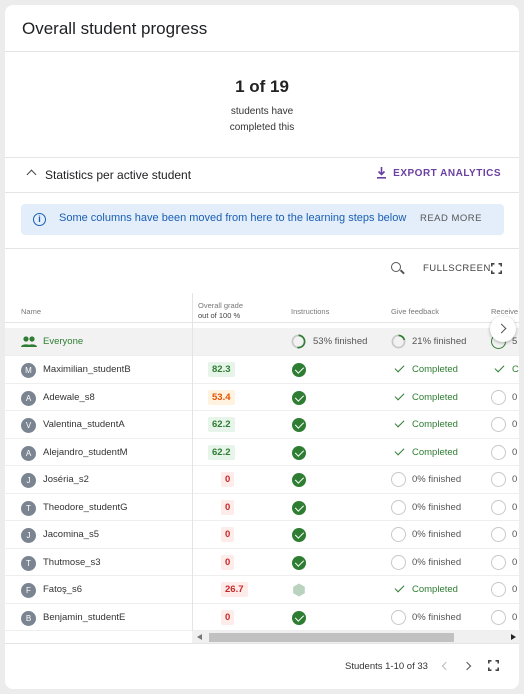 The height and width of the screenshot is (694, 524). I want to click on table-row: M Maximilian_studentB 82.3 Completed Co, so click(262, 370).